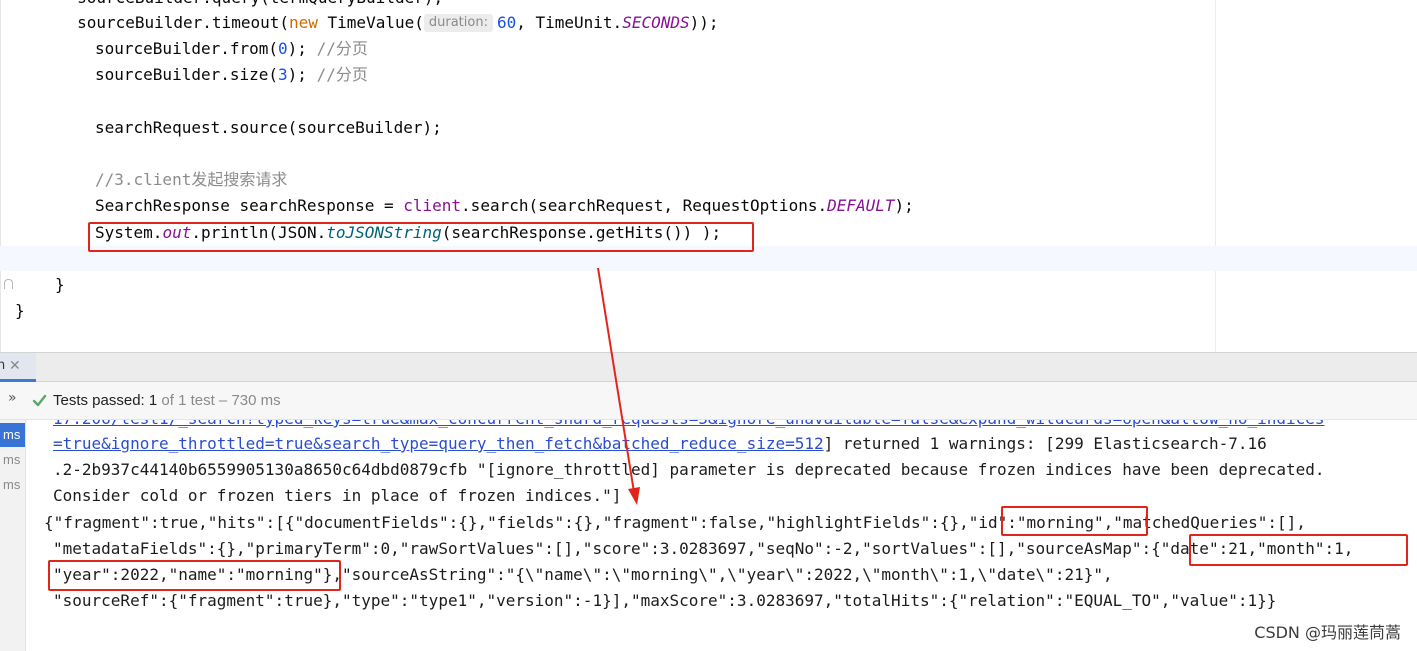 Image resolution: width=1417 pixels, height=651 pixels. What do you see at coordinates (432, 205) in the screenshot?
I see `field-client: client` at bounding box center [432, 205].